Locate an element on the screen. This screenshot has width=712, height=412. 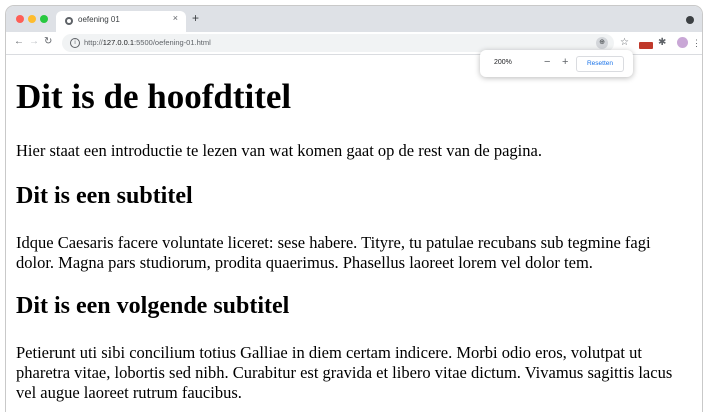
zoom-popup: 200% − + Resetten is located at coordinates (556, 63).